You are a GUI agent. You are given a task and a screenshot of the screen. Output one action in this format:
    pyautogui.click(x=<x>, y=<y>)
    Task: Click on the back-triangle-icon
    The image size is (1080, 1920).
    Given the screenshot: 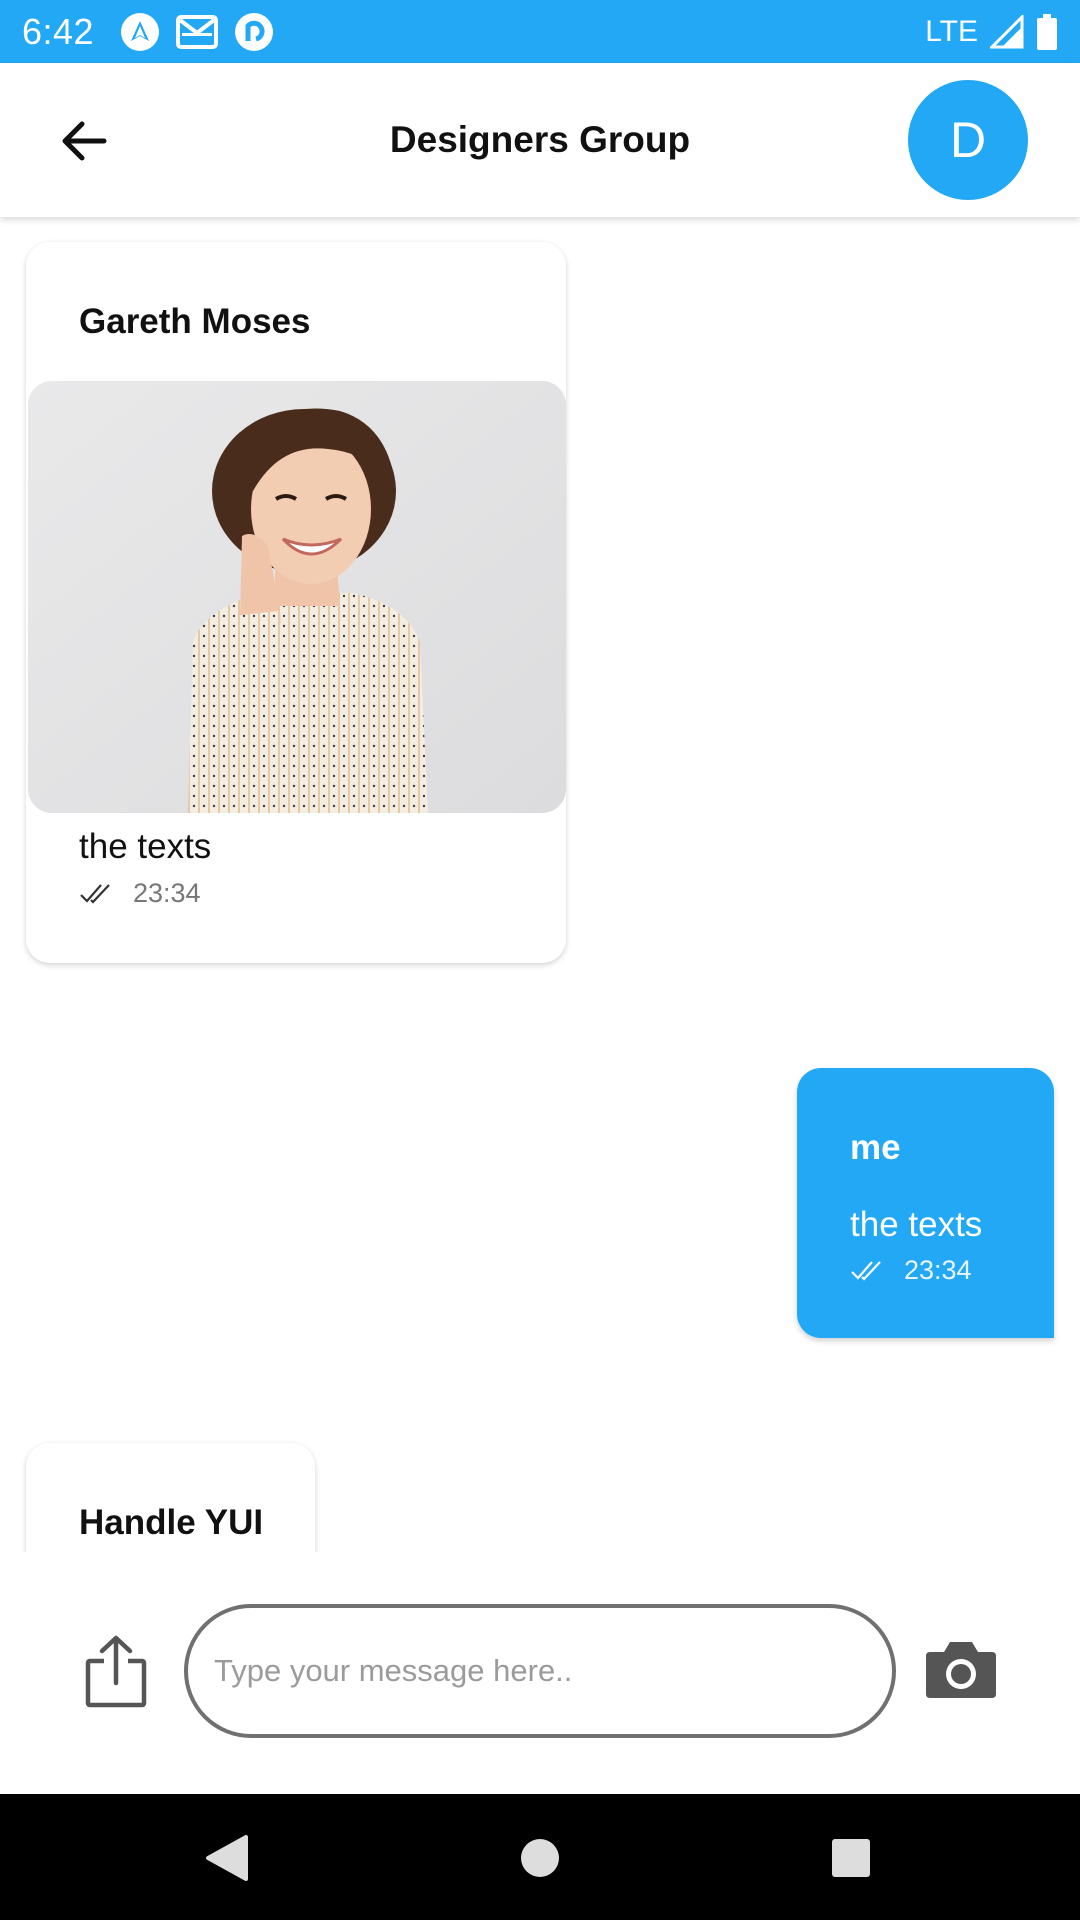 What is the action you would take?
    pyautogui.click(x=227, y=1858)
    